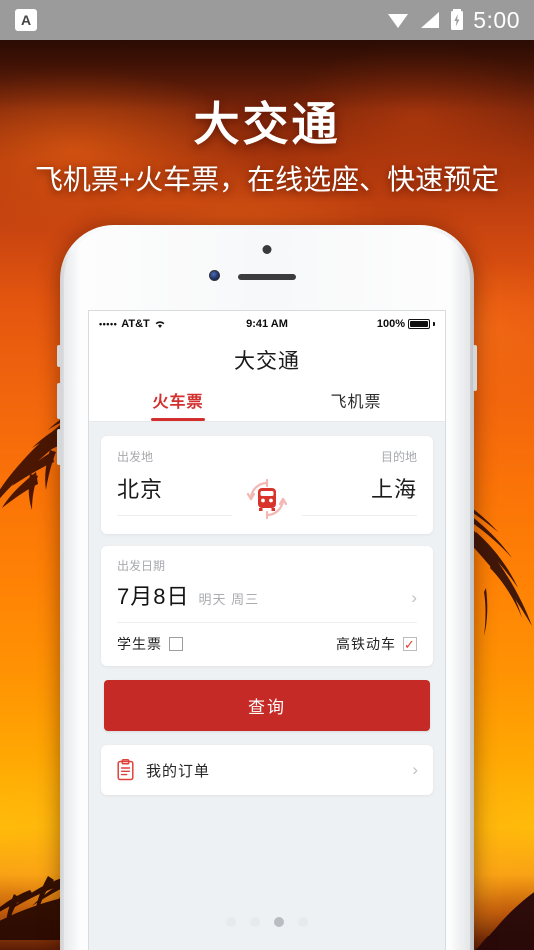 Image resolution: width=534 pixels, height=950 pixels. What do you see at coordinates (434, 323) in the screenshot?
I see `battery-tip` at bounding box center [434, 323].